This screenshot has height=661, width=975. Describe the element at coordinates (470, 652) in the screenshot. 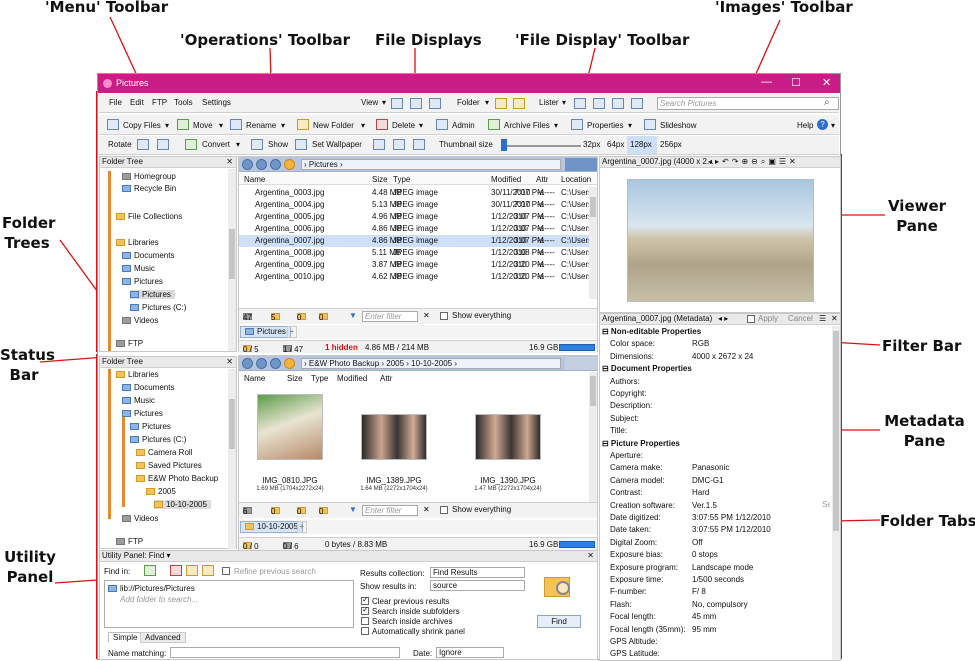

I see `date-select: Ignore` at that location.